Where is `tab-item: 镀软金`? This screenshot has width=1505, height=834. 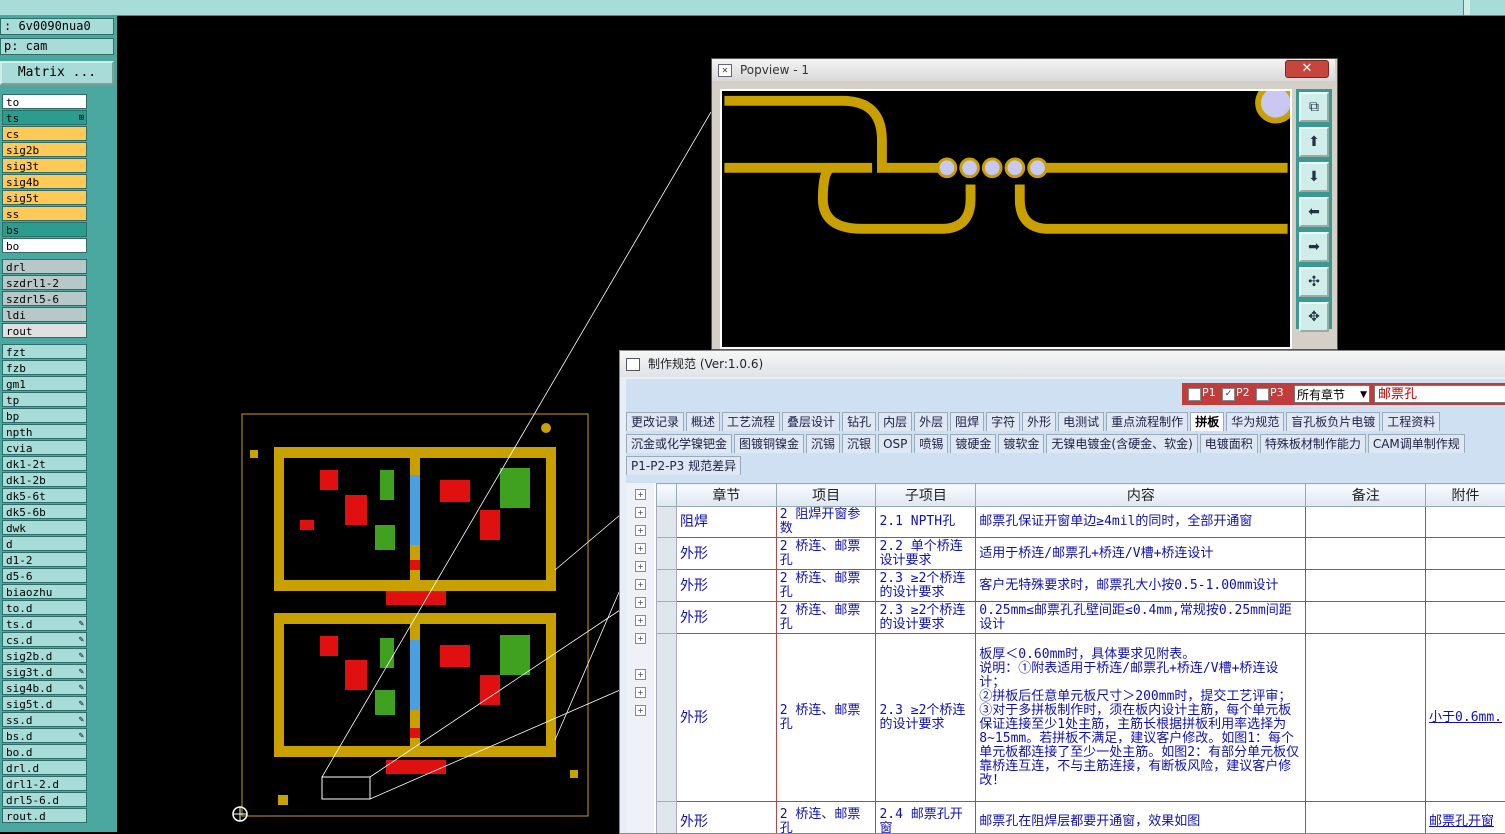 tab-item: 镀软金 is located at coordinates (1021, 443).